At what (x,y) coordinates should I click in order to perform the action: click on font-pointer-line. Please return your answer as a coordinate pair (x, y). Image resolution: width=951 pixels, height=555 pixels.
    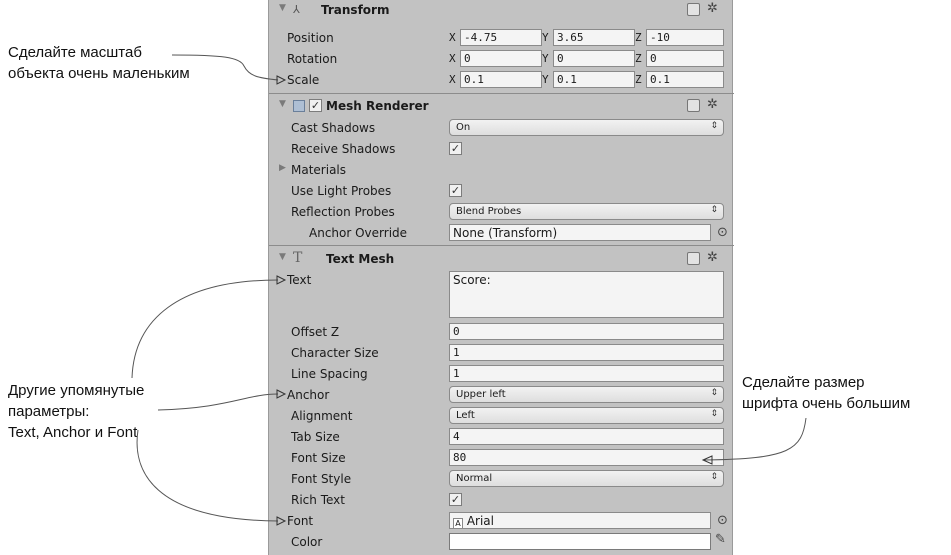
    Looking at the image, I should click on (207, 475).